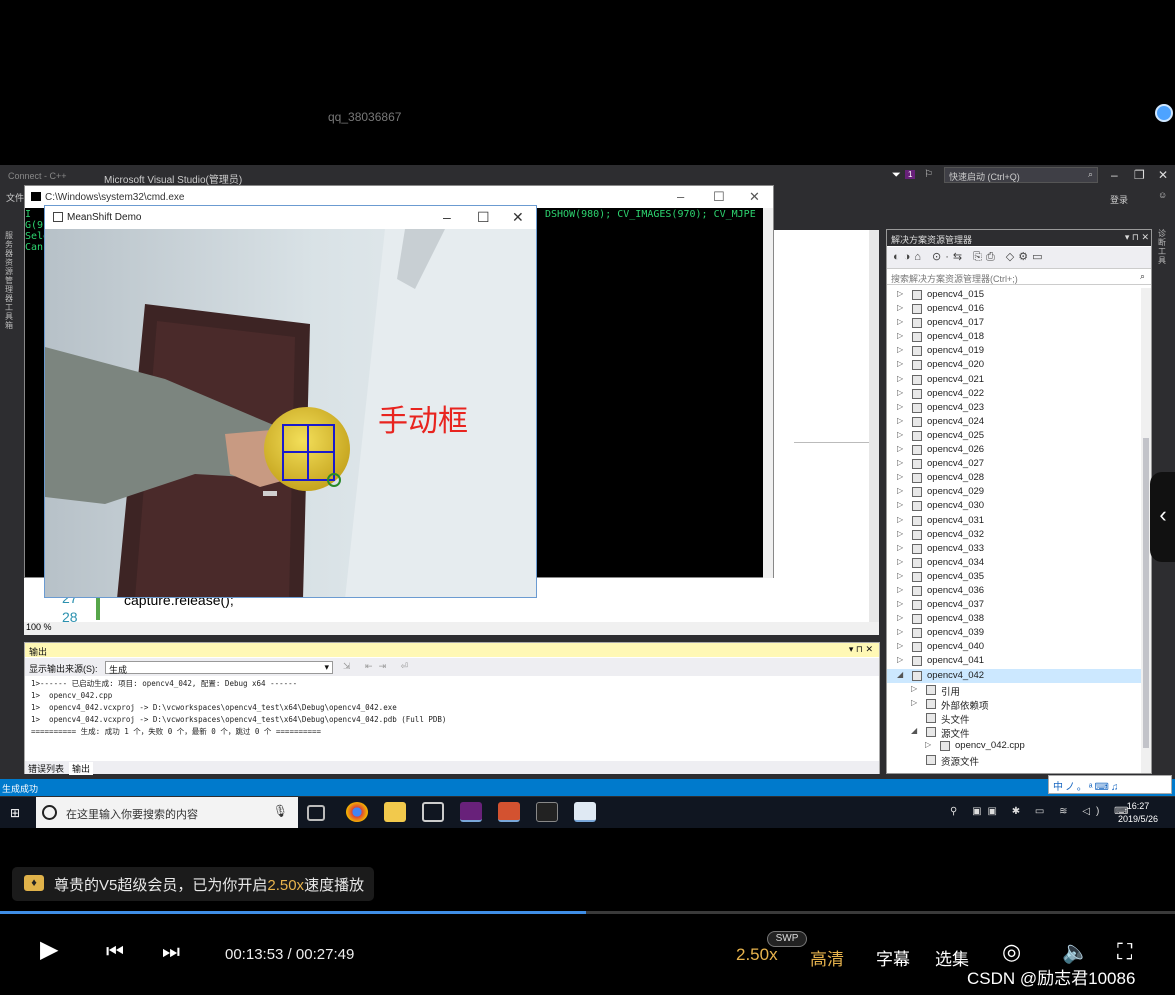 Image resolution: width=1175 pixels, height=995 pixels. What do you see at coordinates (1014, 464) in the screenshot?
I see `solution-tree-item: ▷ opencv4_027` at bounding box center [1014, 464].